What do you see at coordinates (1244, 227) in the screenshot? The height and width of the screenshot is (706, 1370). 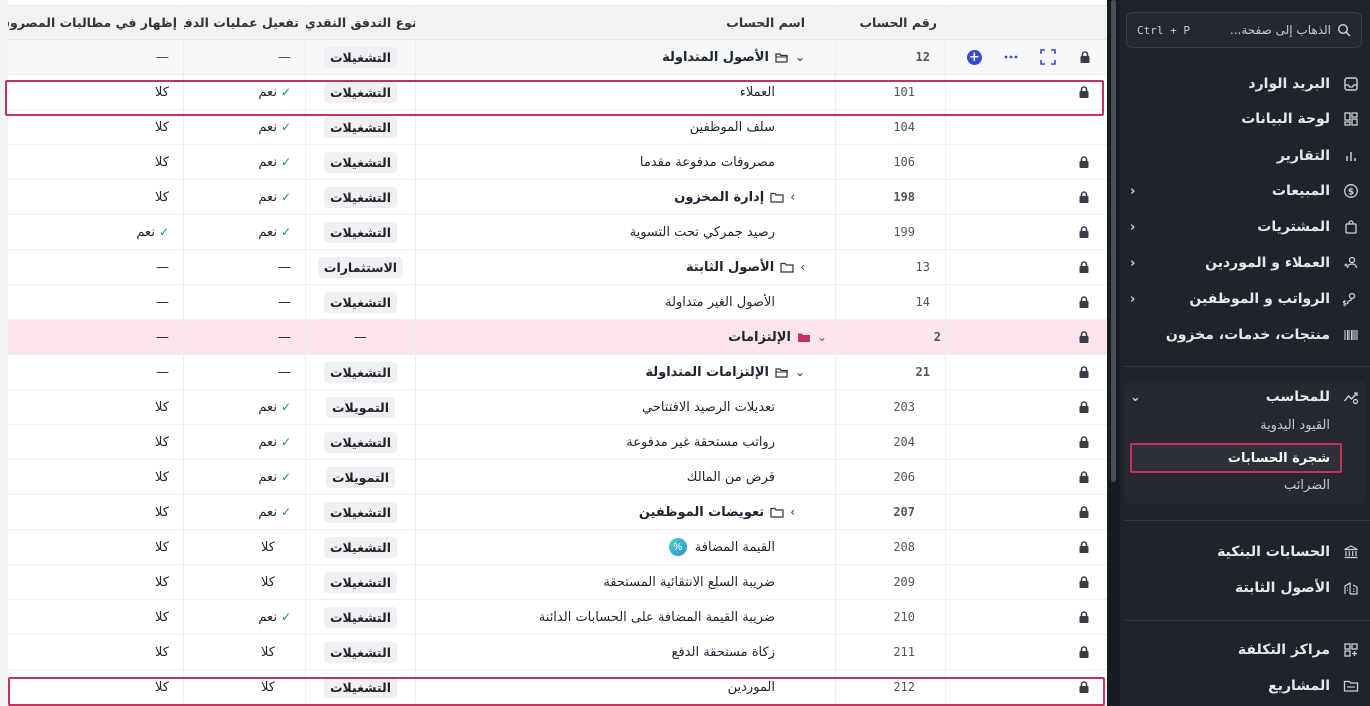 I see `sidebar-item-purchases: المشتريات ‹` at bounding box center [1244, 227].